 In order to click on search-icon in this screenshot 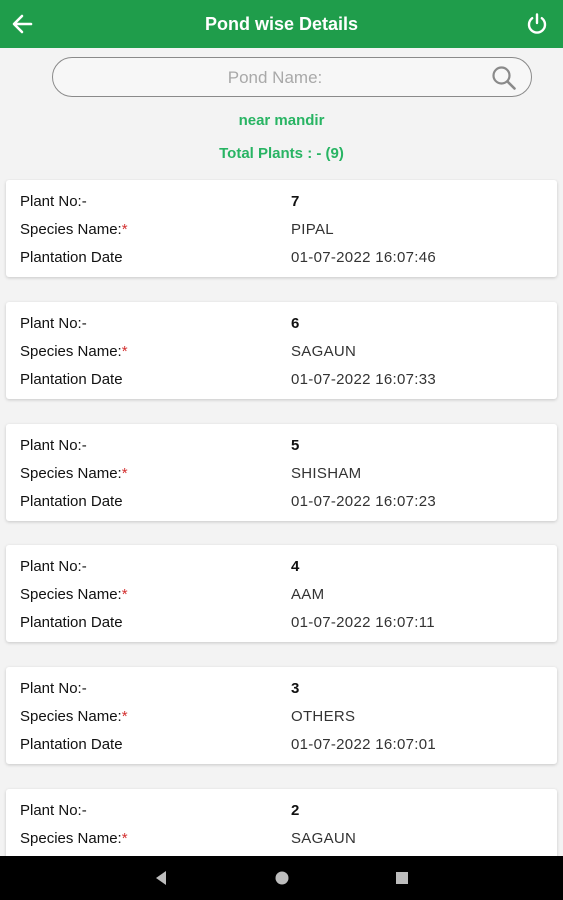, I will do `click(504, 78)`.